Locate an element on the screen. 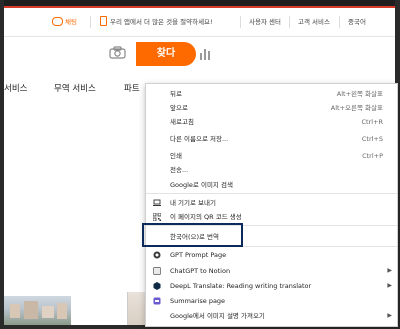 This screenshot has width=400, height=329. menu-item-image-descriptions: Google에서 이미지 설명 가져오기 ▶ is located at coordinates (271, 316).